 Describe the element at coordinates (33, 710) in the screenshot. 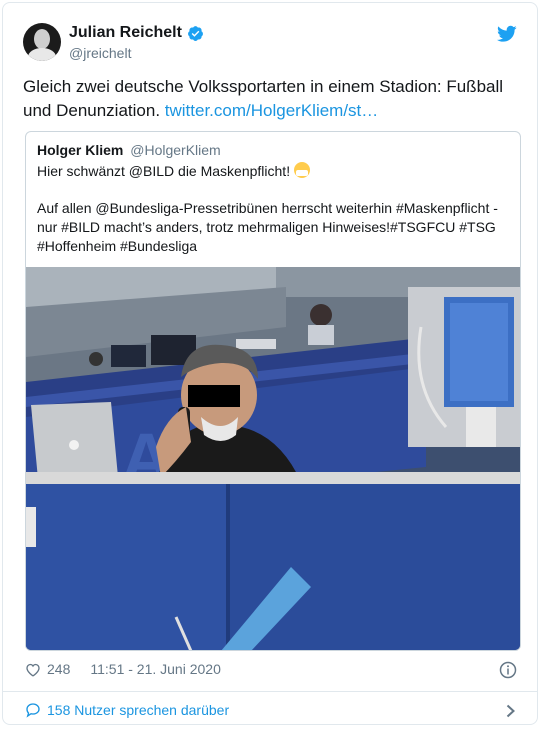

I see `chat-bubble-icon` at that location.